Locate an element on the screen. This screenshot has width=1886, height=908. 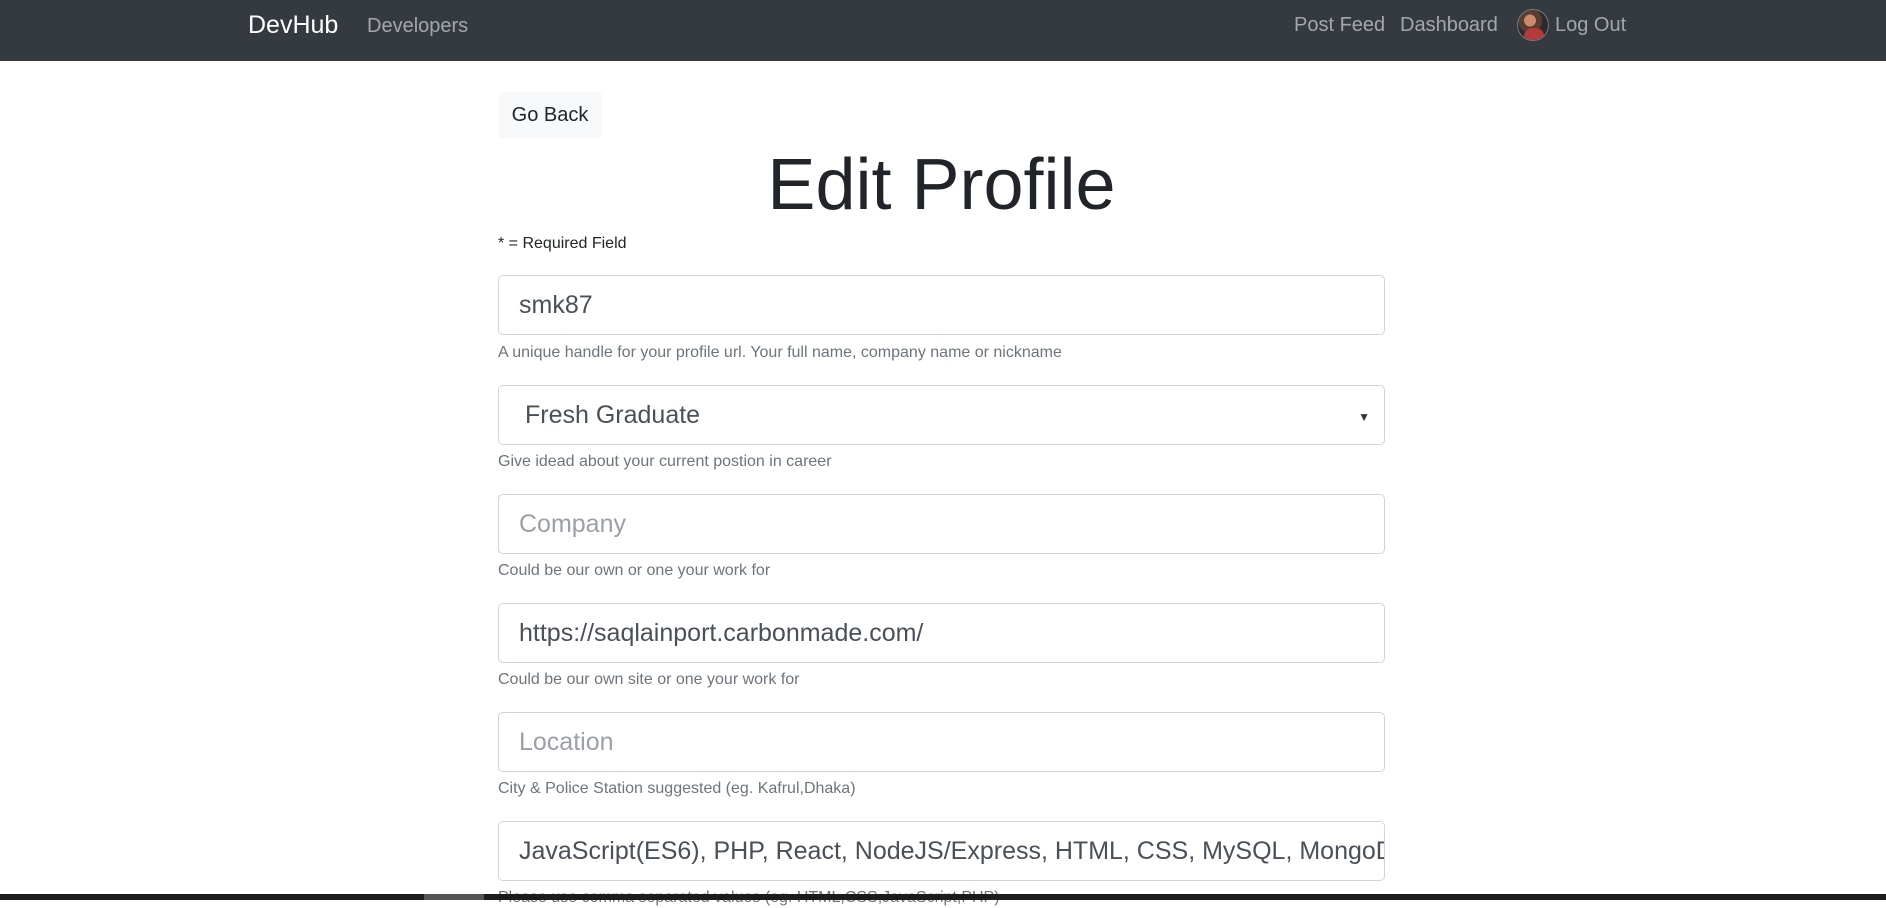
logout-label: Log Out is located at coordinates (1591, 25).